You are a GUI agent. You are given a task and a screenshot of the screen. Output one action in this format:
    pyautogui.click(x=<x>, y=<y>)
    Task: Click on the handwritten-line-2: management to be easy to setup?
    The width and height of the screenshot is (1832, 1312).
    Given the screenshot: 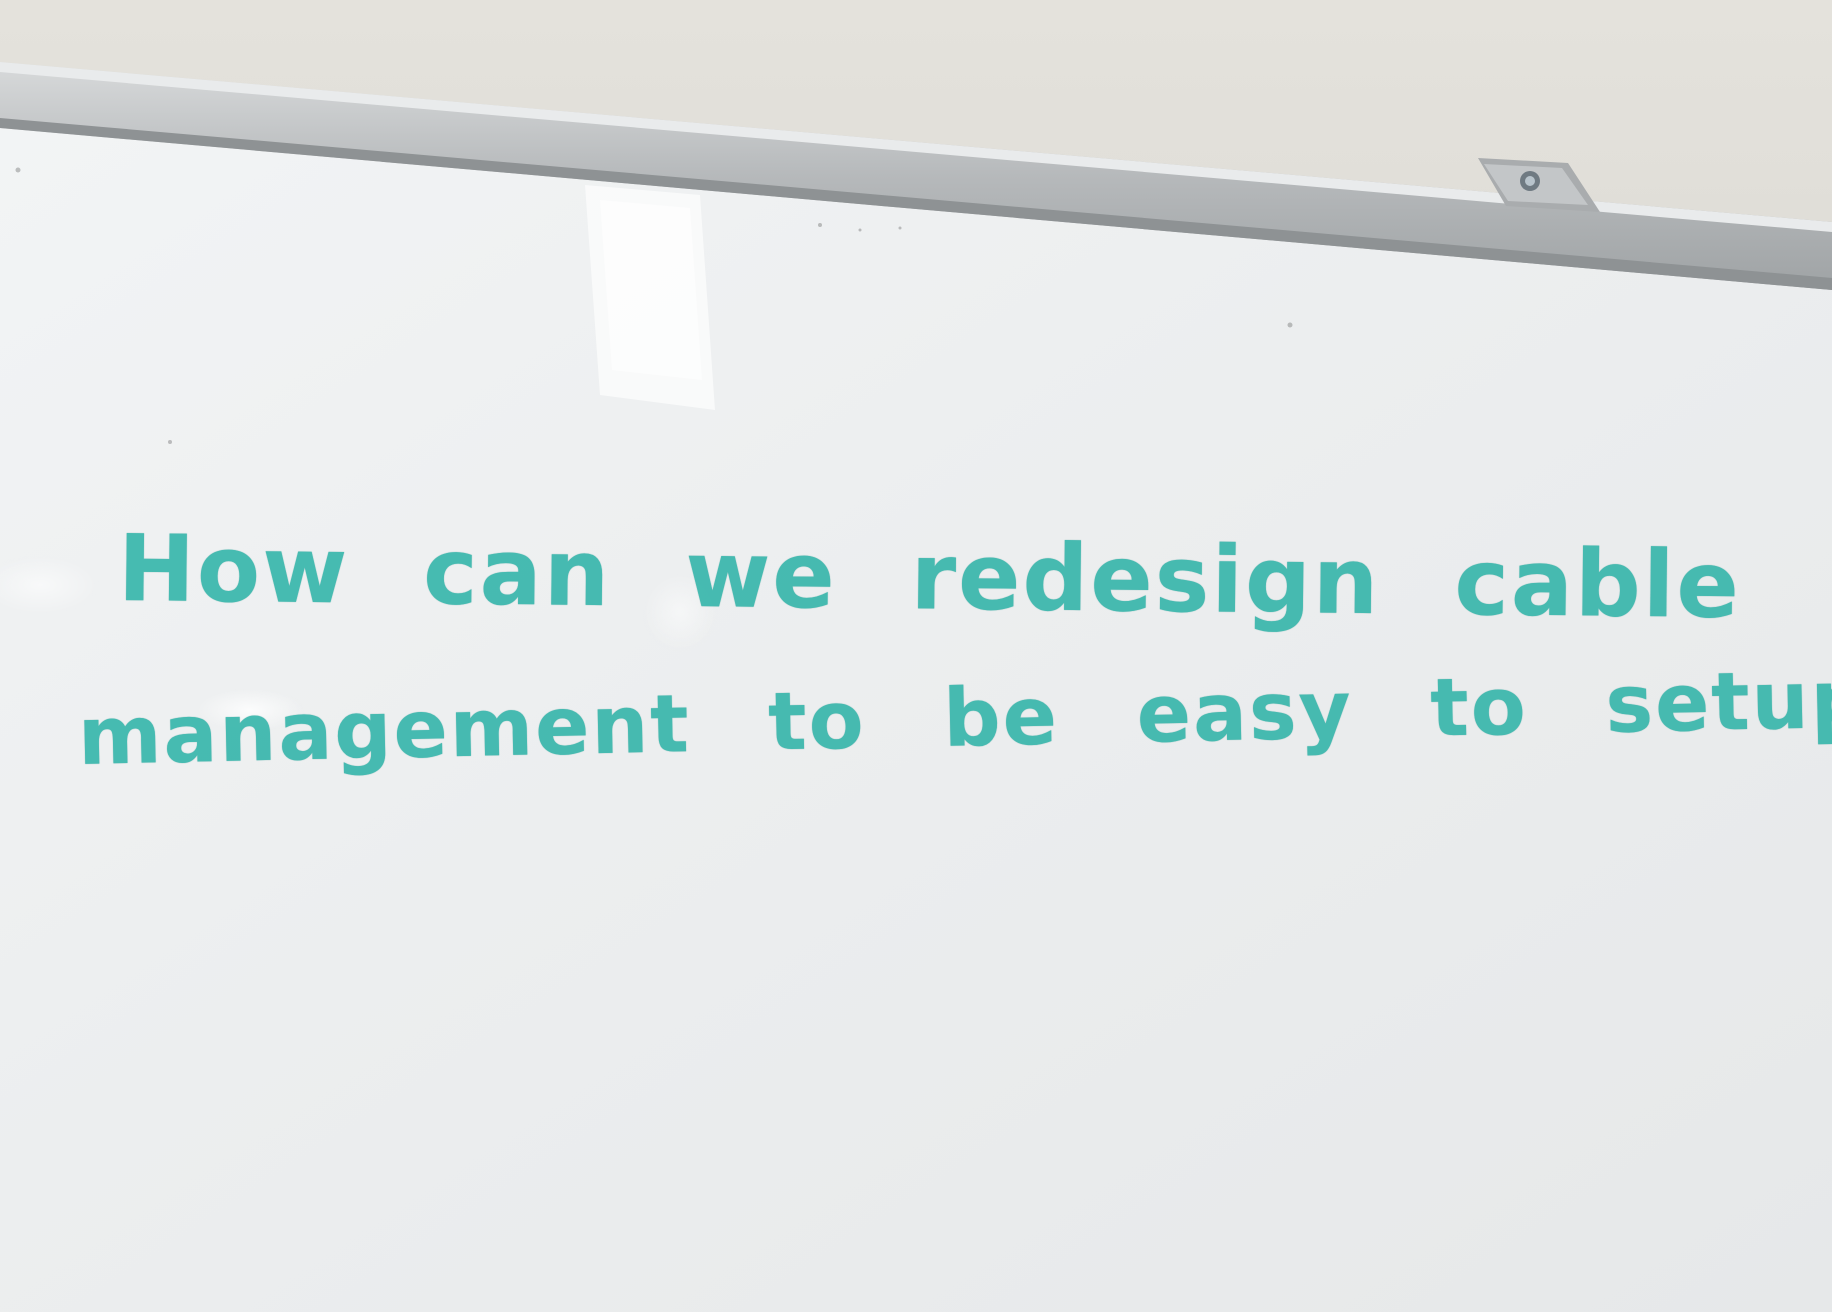 What is the action you would take?
    pyautogui.click(x=954, y=717)
    